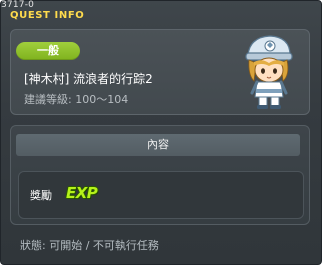 This screenshot has height=265, width=322. I want to click on content-section-header: 內容, so click(158, 145).